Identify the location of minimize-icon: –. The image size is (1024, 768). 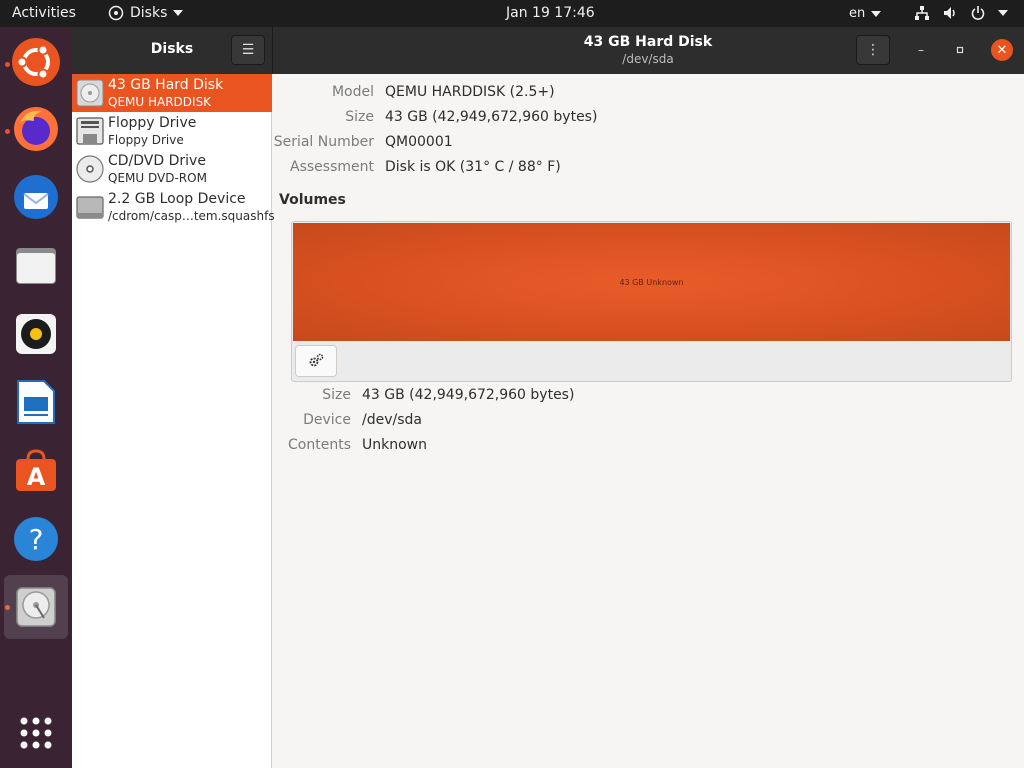
(921, 50).